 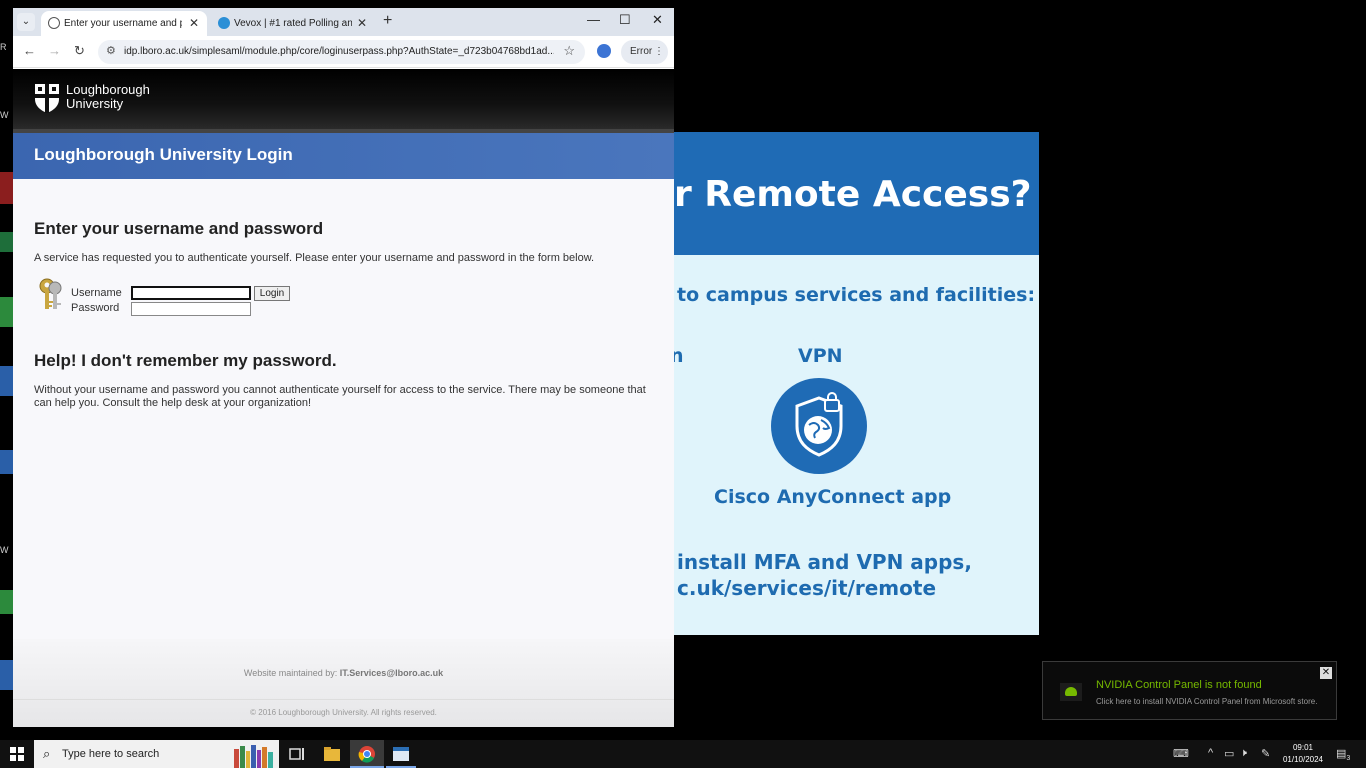 What do you see at coordinates (79, 51) in the screenshot?
I see `reload-icon: ↻` at bounding box center [79, 51].